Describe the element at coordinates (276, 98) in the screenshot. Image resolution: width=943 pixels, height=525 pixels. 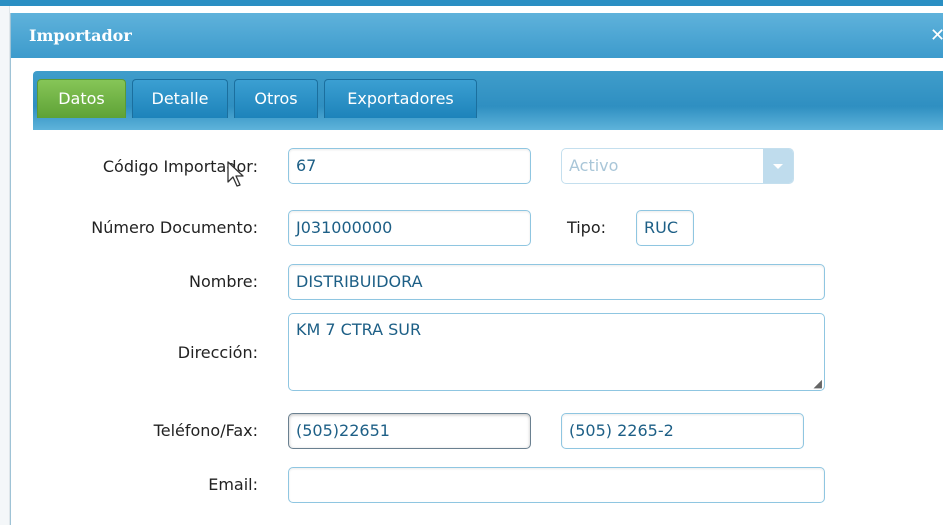
I see `tab-otros: Otros` at that location.